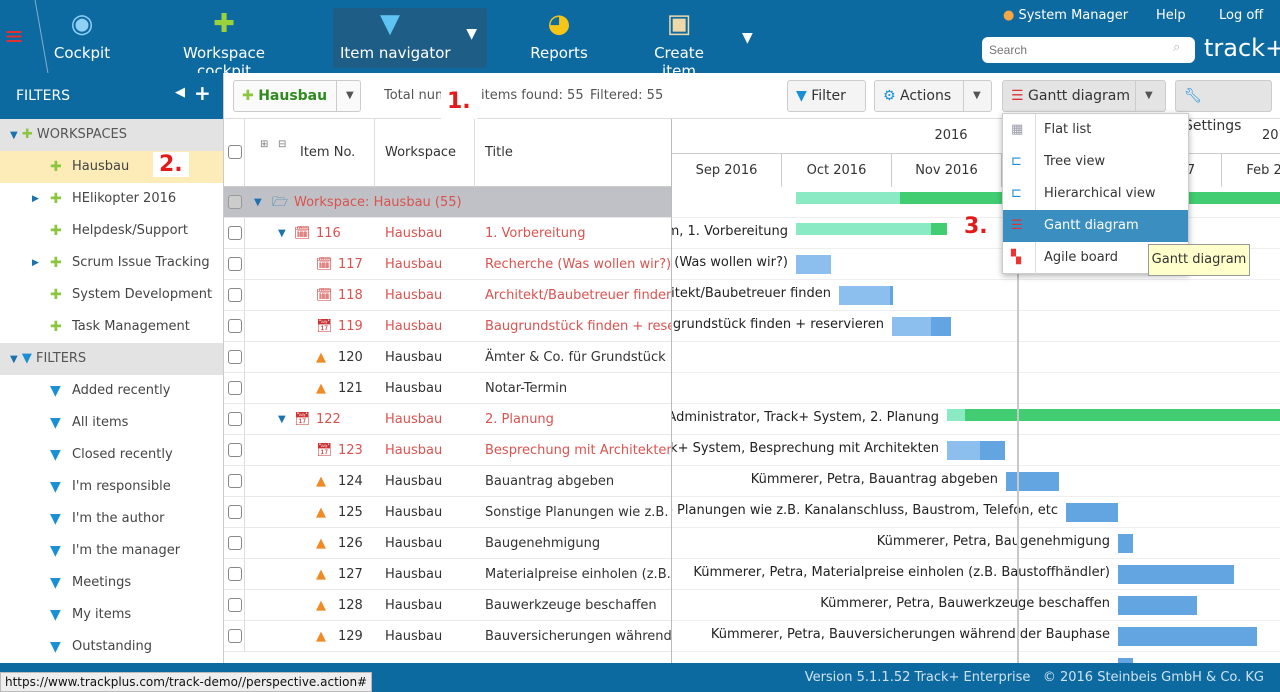  Describe the element at coordinates (111, 455) in the screenshot. I see `sidebar-filter-item: ▼ Closed recently` at that location.